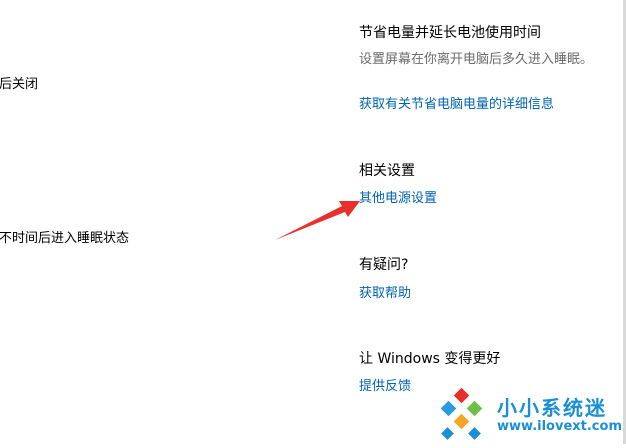 The height and width of the screenshot is (448, 626). I want to click on watermark: 小小系统迷 www.ilovext.com, so click(529, 415).